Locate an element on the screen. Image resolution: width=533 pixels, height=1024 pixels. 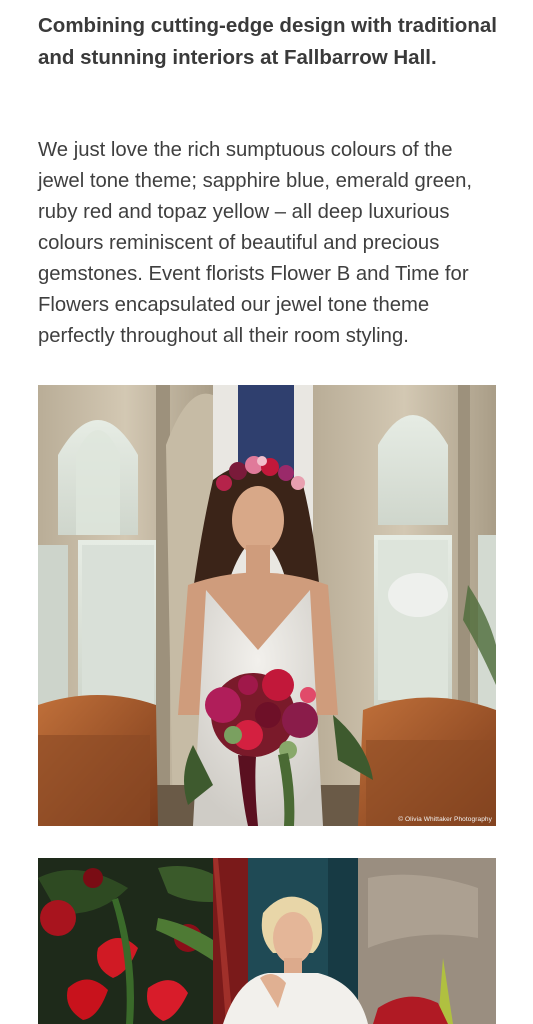
bride-florals-illustration is located at coordinates (267, 941).